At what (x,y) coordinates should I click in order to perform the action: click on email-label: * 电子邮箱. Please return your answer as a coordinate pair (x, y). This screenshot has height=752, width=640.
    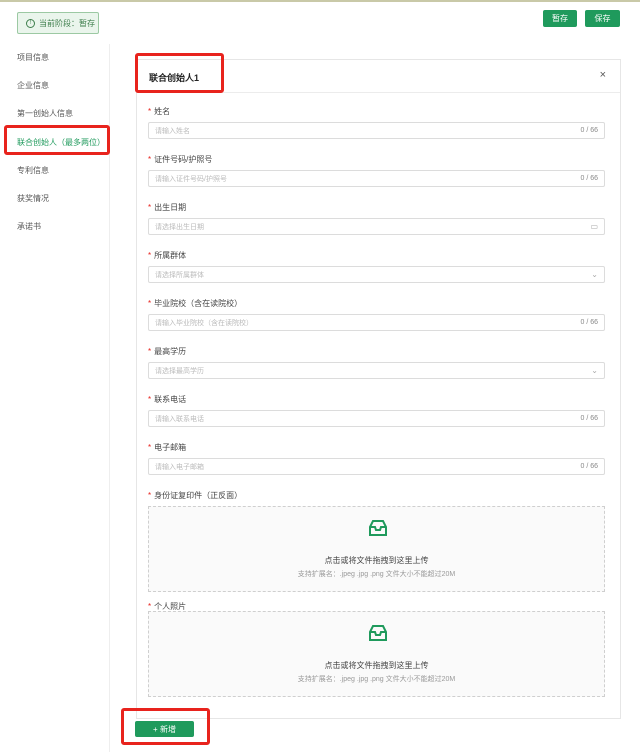
    Looking at the image, I should click on (167, 447).